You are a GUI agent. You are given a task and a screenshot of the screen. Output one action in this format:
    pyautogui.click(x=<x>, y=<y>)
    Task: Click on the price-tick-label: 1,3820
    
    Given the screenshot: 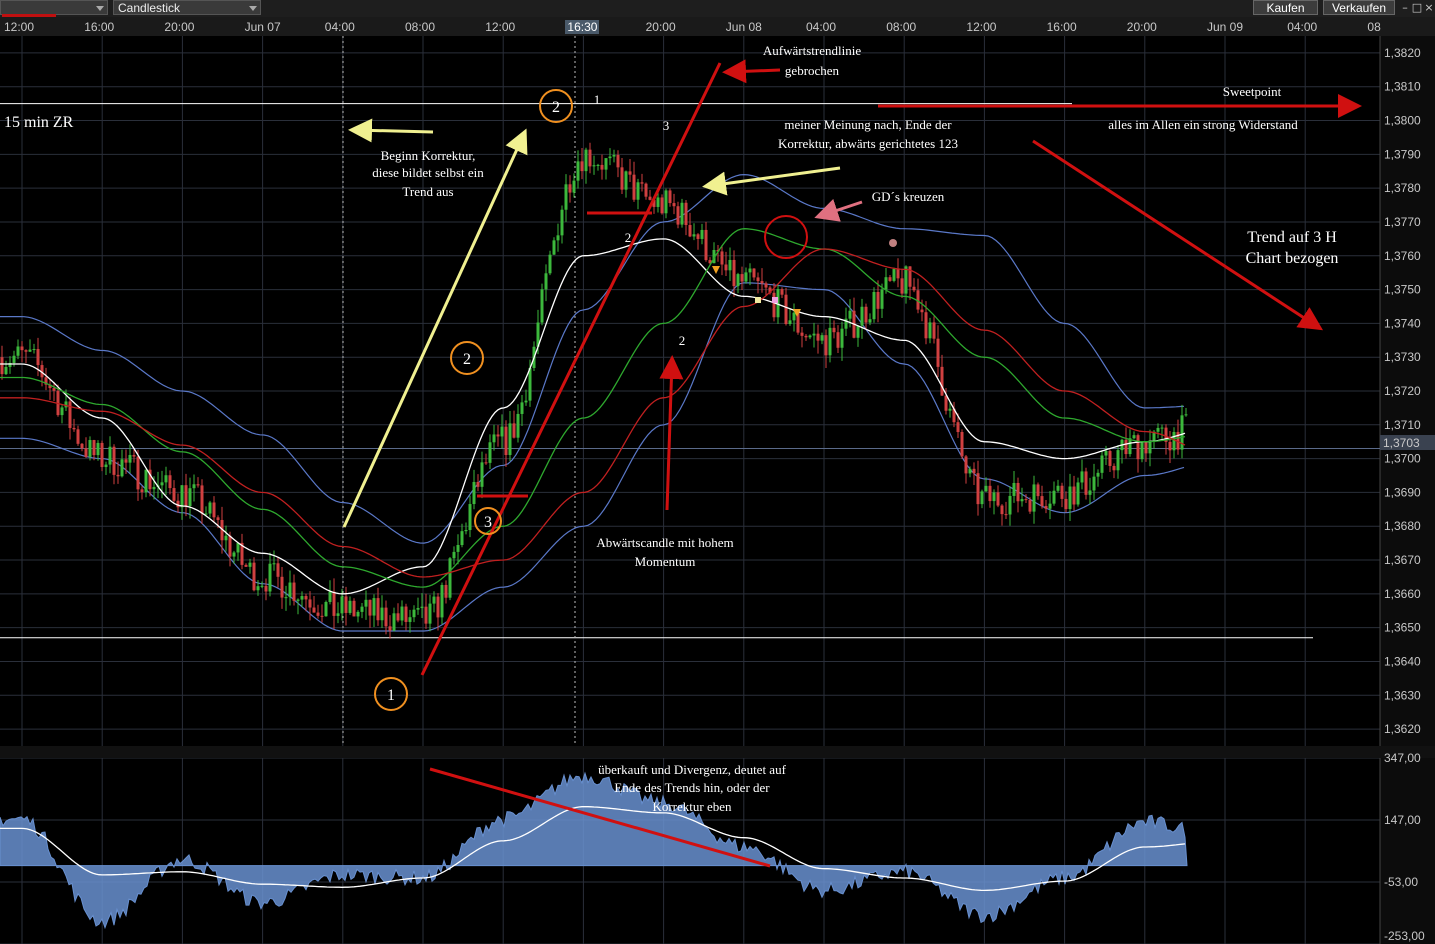 What is the action you would take?
    pyautogui.click(x=1402, y=53)
    